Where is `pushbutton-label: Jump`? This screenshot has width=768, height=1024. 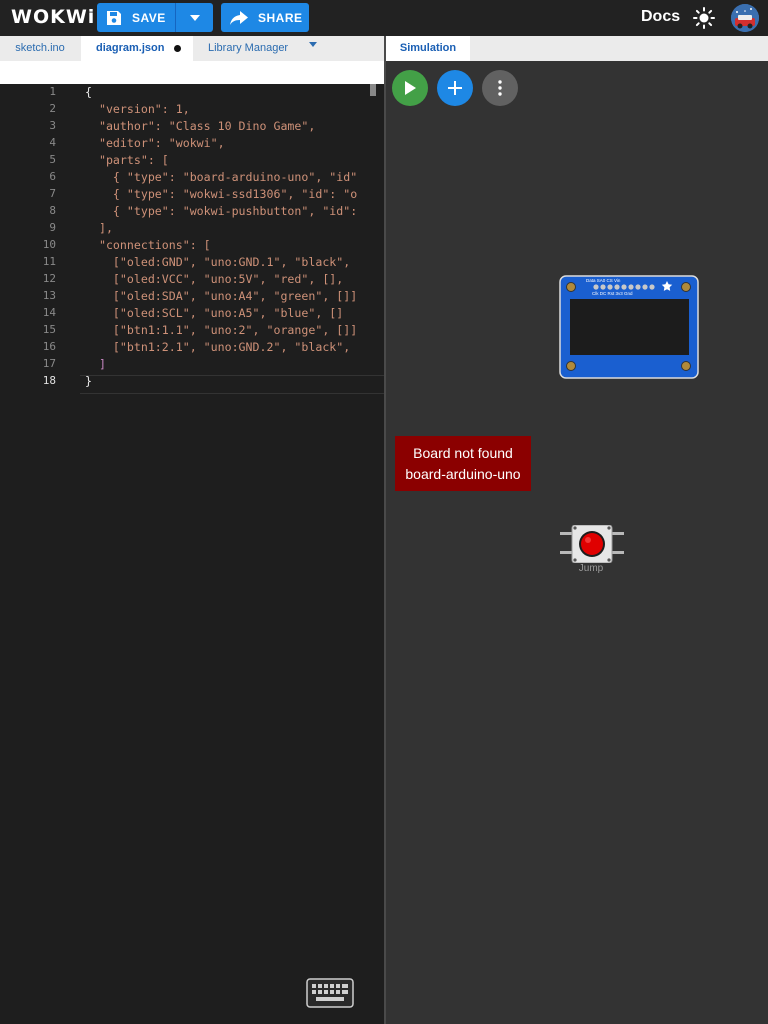
pushbutton-label: Jump is located at coordinates (591, 568).